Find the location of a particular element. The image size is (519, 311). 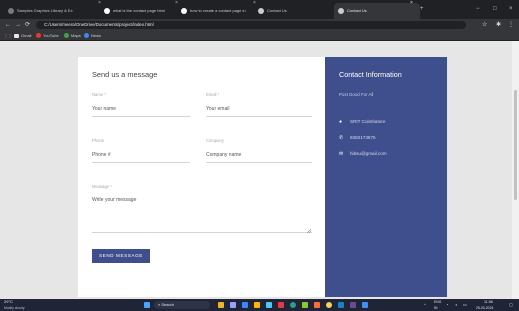

phone-field: Phone # is located at coordinates (101, 155).